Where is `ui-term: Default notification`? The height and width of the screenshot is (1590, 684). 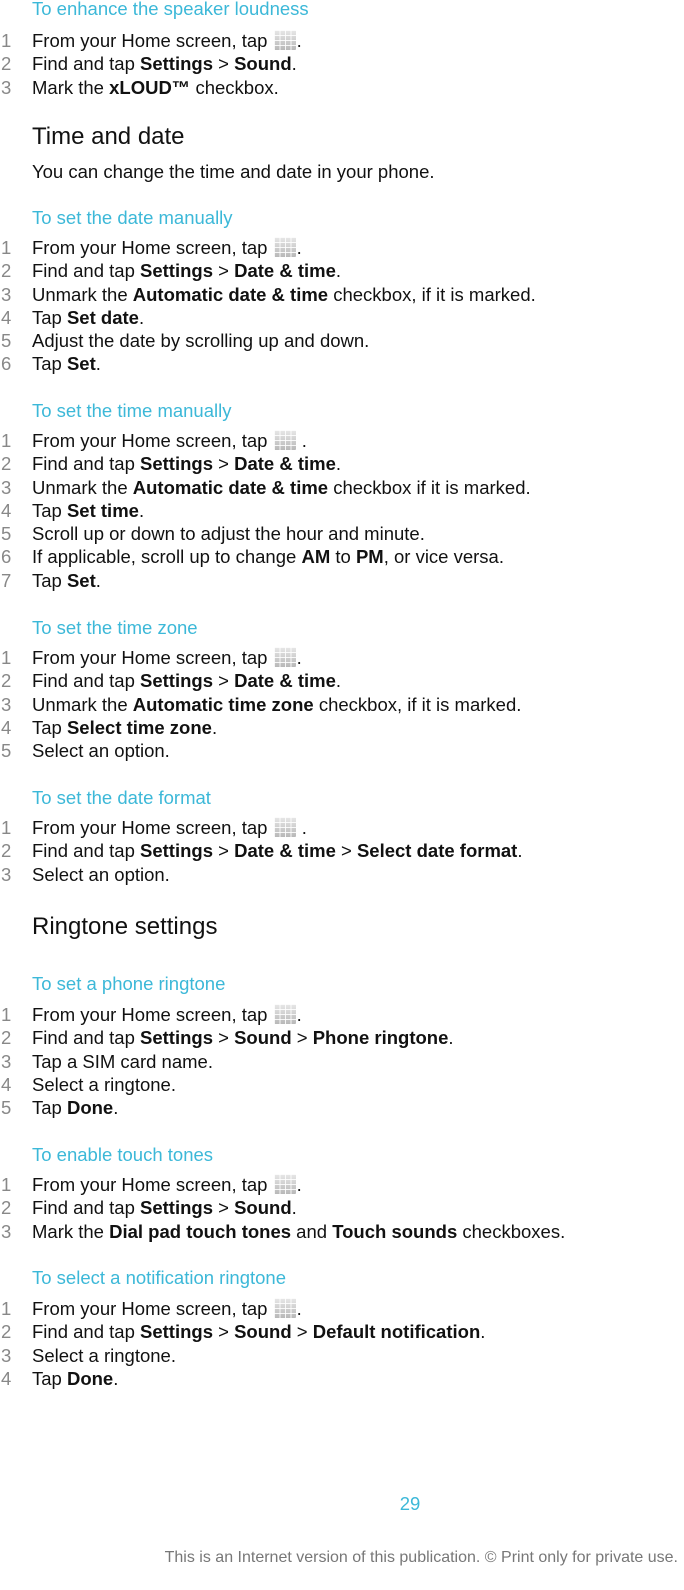 ui-term: Default notification is located at coordinates (396, 1332).